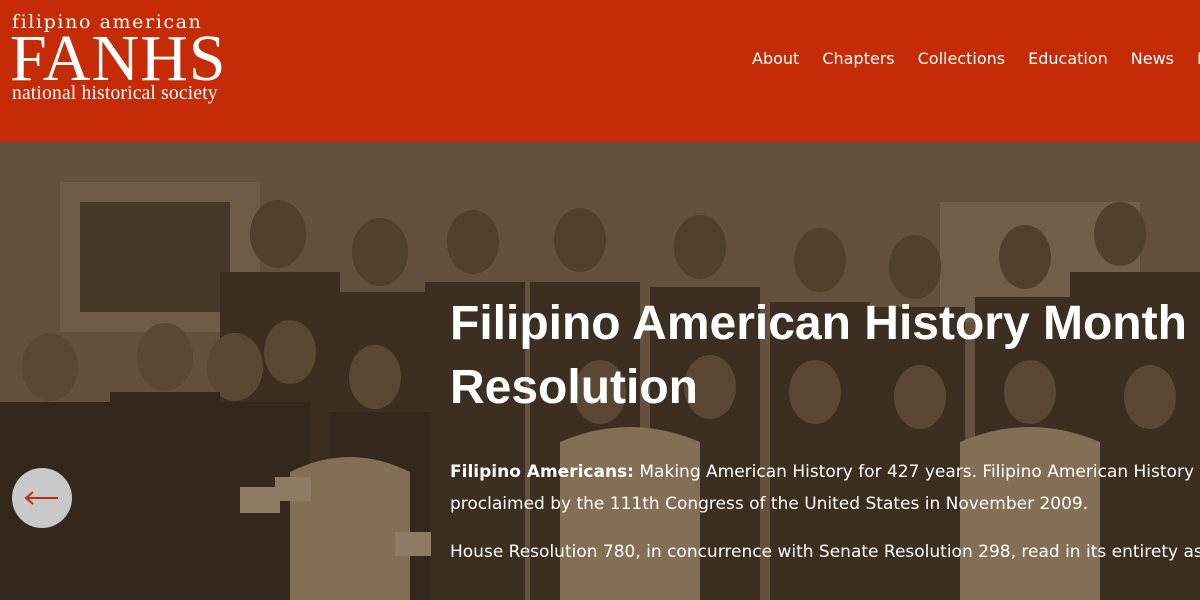 The width and height of the screenshot is (1200, 600). I want to click on nav-news: News, so click(1152, 59).